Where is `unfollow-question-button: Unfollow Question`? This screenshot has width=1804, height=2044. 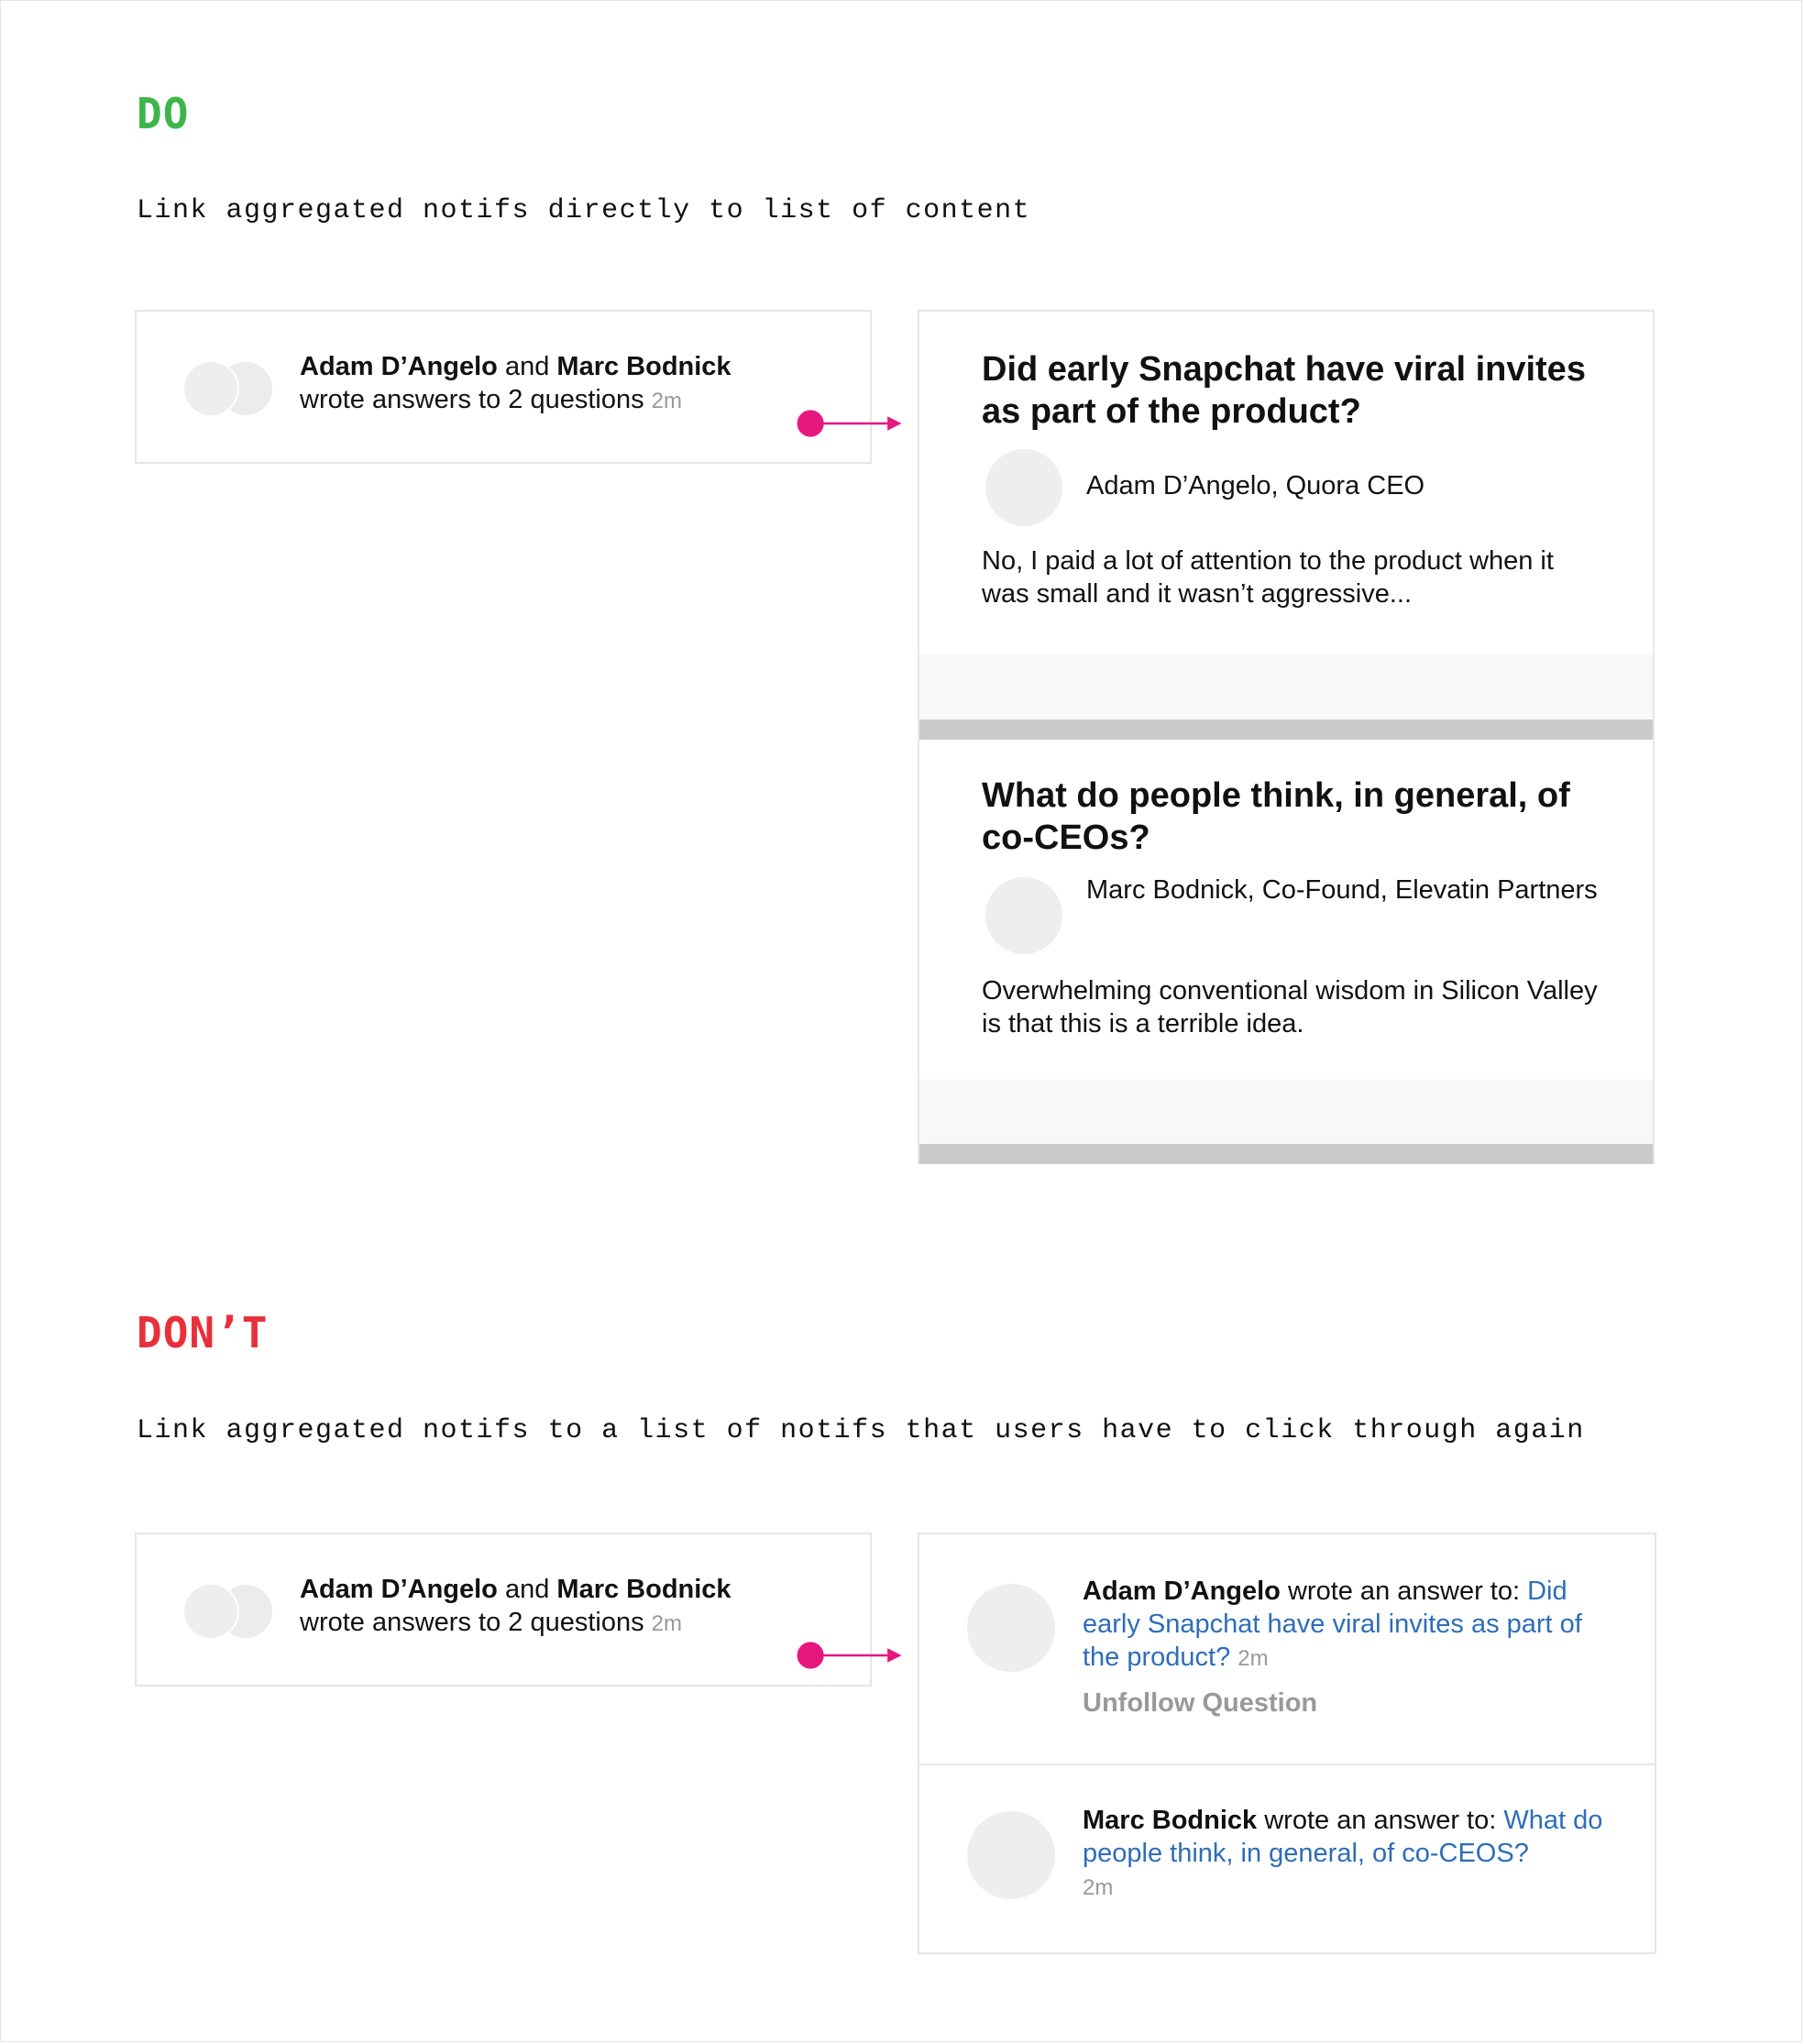 unfollow-question-button: Unfollow Question is located at coordinates (1200, 1704).